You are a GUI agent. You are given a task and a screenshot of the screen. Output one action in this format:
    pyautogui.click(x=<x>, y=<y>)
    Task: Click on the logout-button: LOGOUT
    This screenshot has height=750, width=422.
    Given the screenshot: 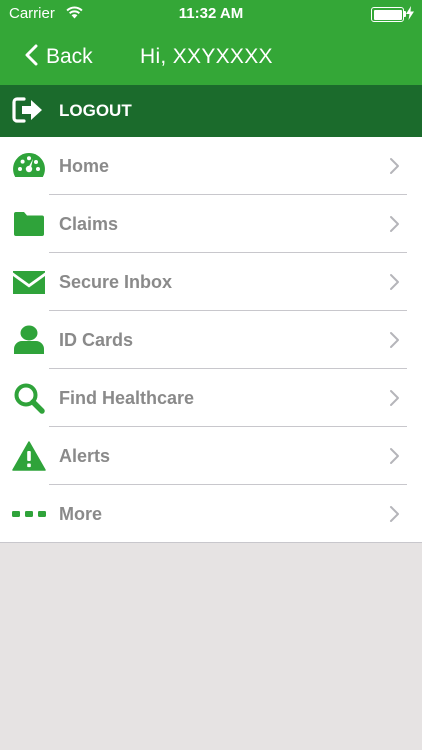 What is the action you would take?
    pyautogui.click(x=211, y=111)
    